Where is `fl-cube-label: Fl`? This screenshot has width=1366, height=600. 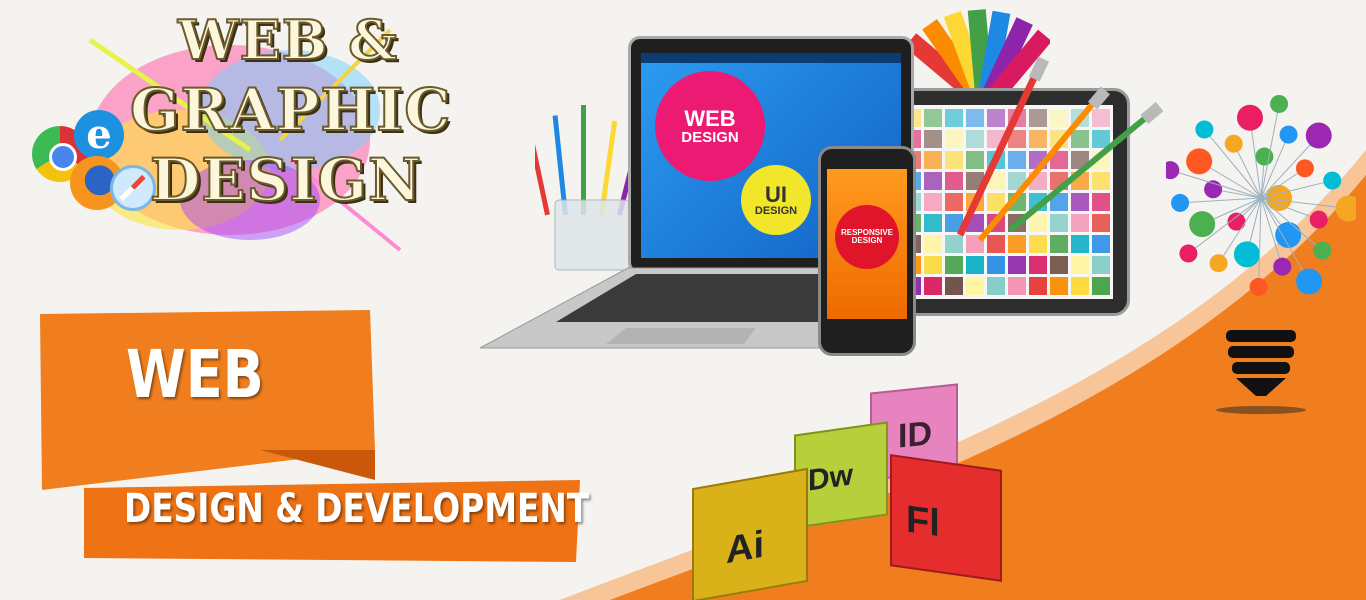 fl-cube-label: Fl is located at coordinates (923, 522).